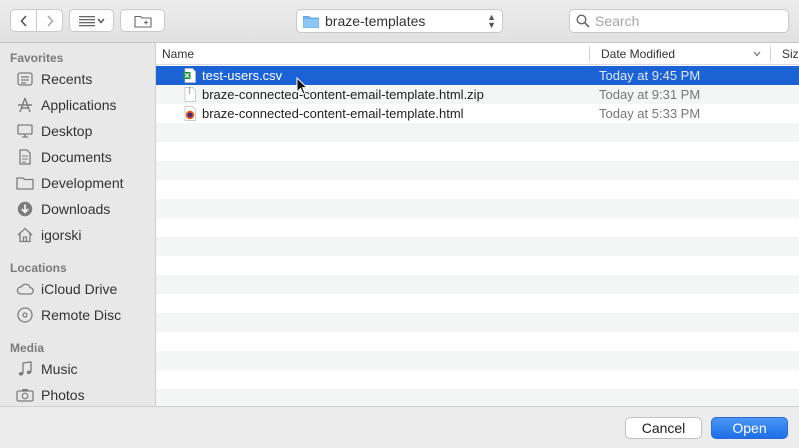 Image resolution: width=799 pixels, height=448 pixels. I want to click on chevron-right-icon, so click(50, 20).